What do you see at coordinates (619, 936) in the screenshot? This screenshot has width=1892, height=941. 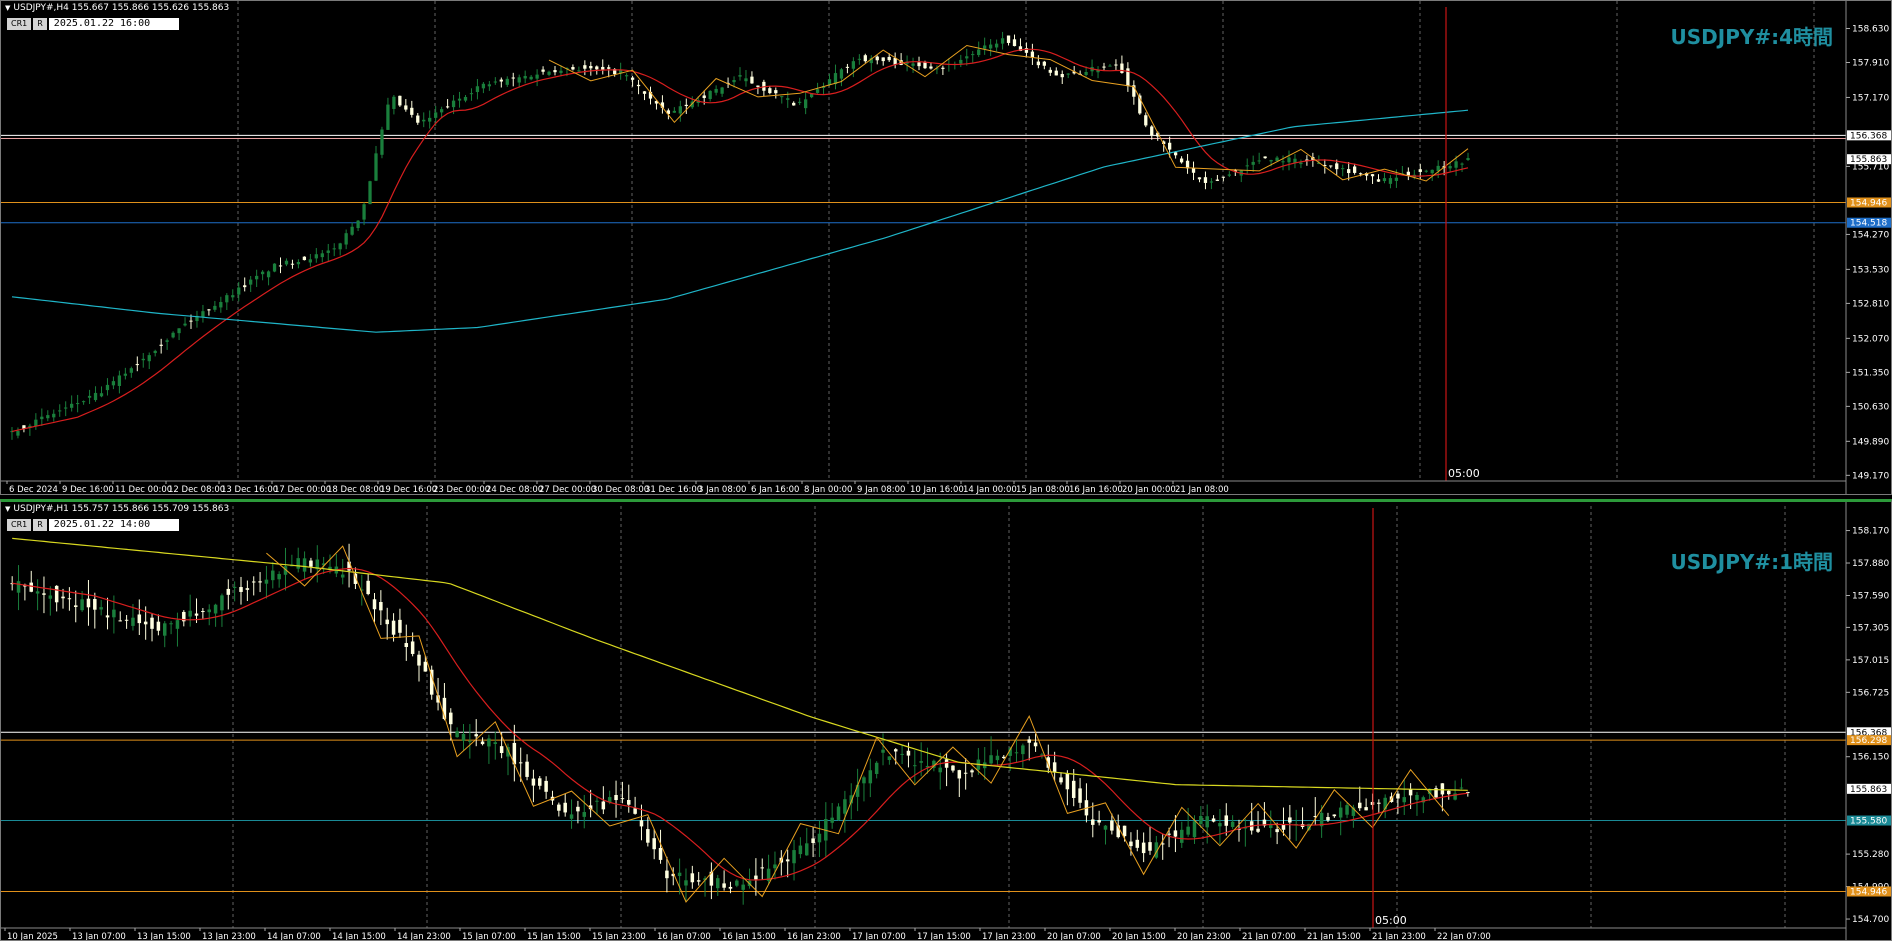 I see `time-tick-label: 15 Jan 23:00` at bounding box center [619, 936].